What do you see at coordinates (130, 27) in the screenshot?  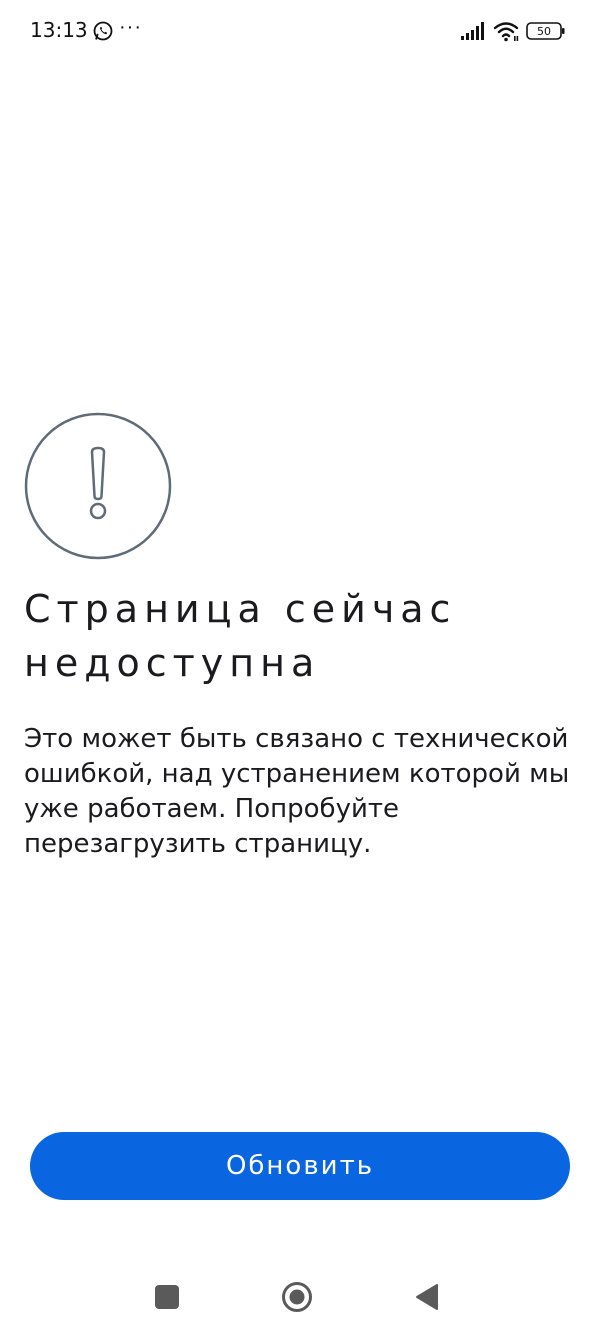 I see `more-notifications-icon: ···` at bounding box center [130, 27].